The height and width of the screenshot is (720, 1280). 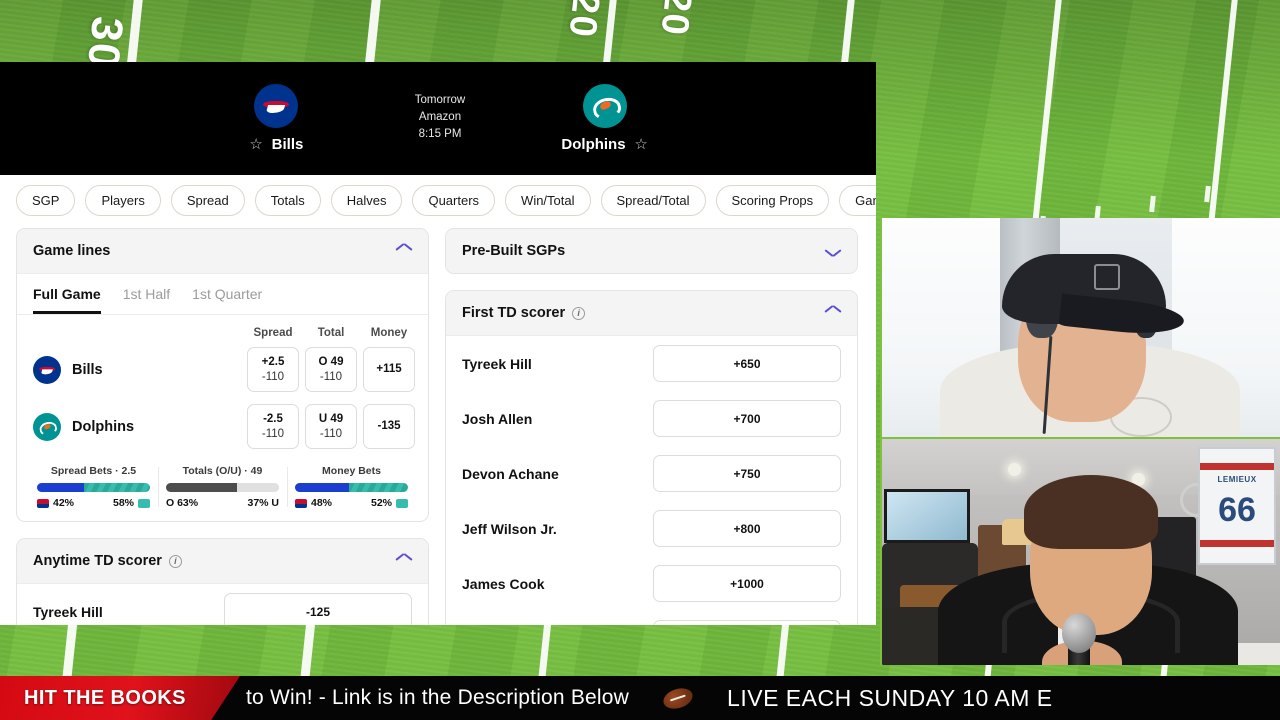 What do you see at coordinates (273, 333) in the screenshot?
I see `header-spread: Spread` at bounding box center [273, 333].